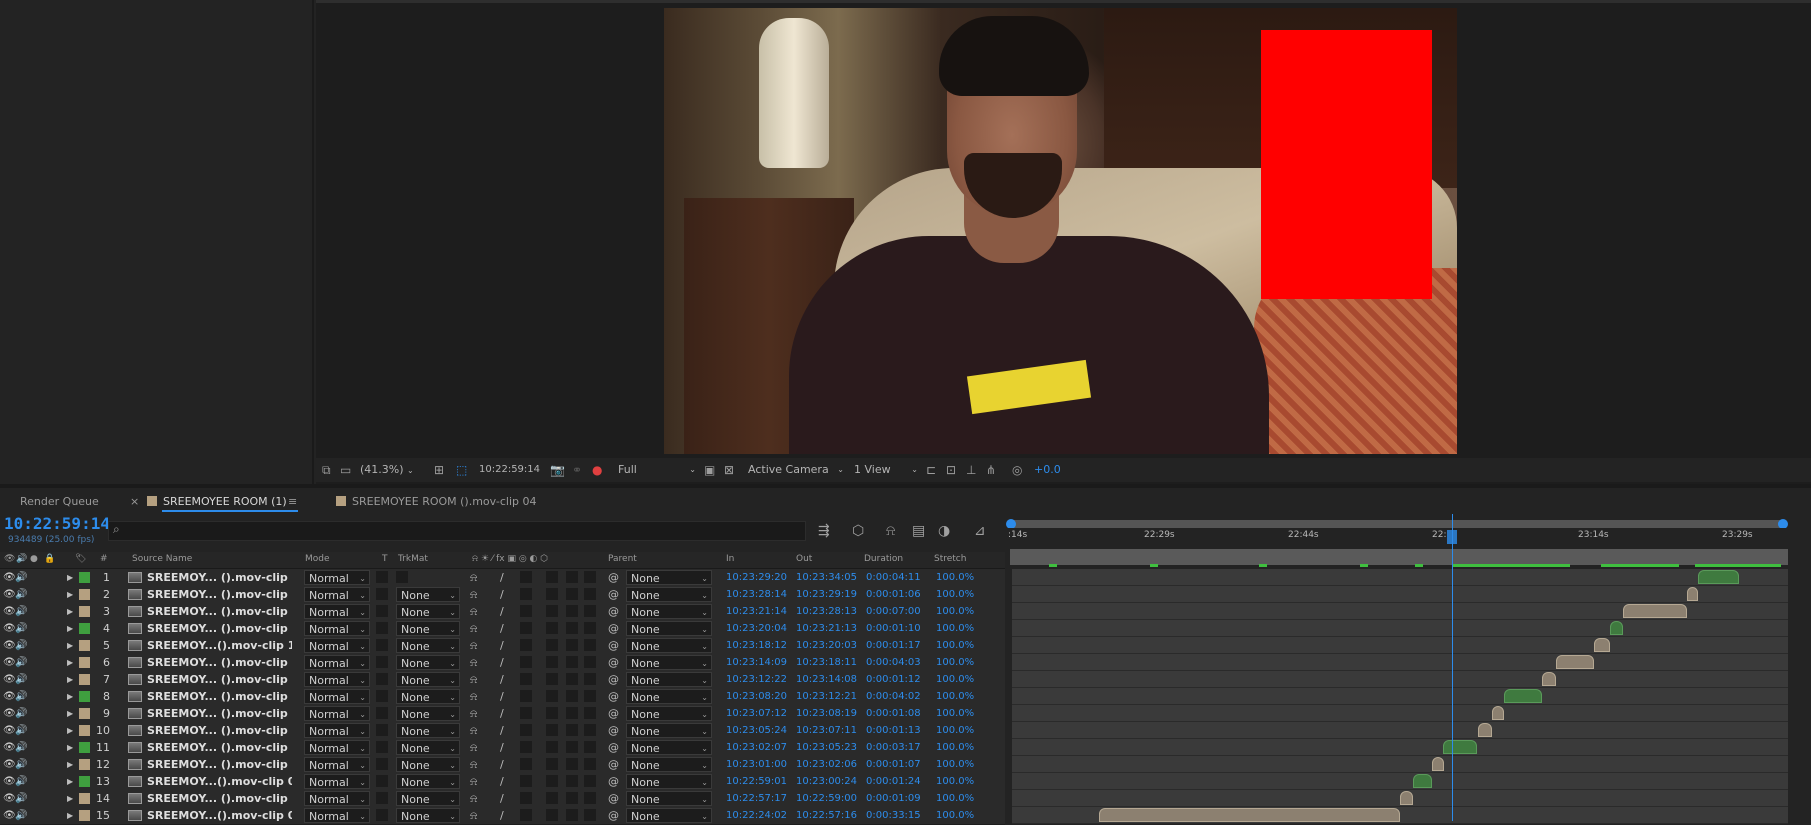  What do you see at coordinates (756, 798) in the screenshot?
I see `layer-in-point: 10:22:57:17` at bounding box center [756, 798].